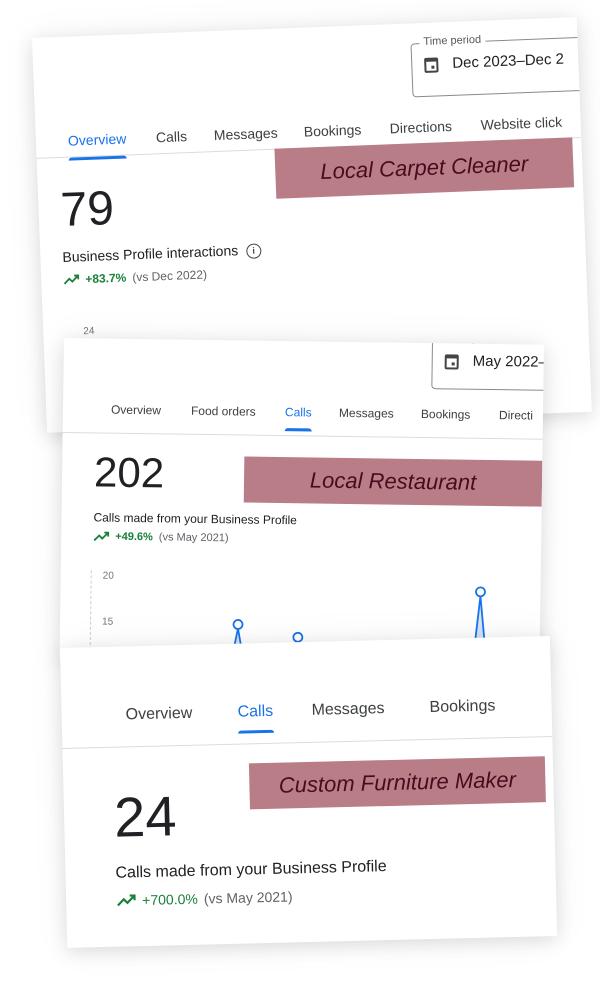  What do you see at coordinates (150, 253) in the screenshot?
I see `metric-label: Business Profile interactions` at bounding box center [150, 253].